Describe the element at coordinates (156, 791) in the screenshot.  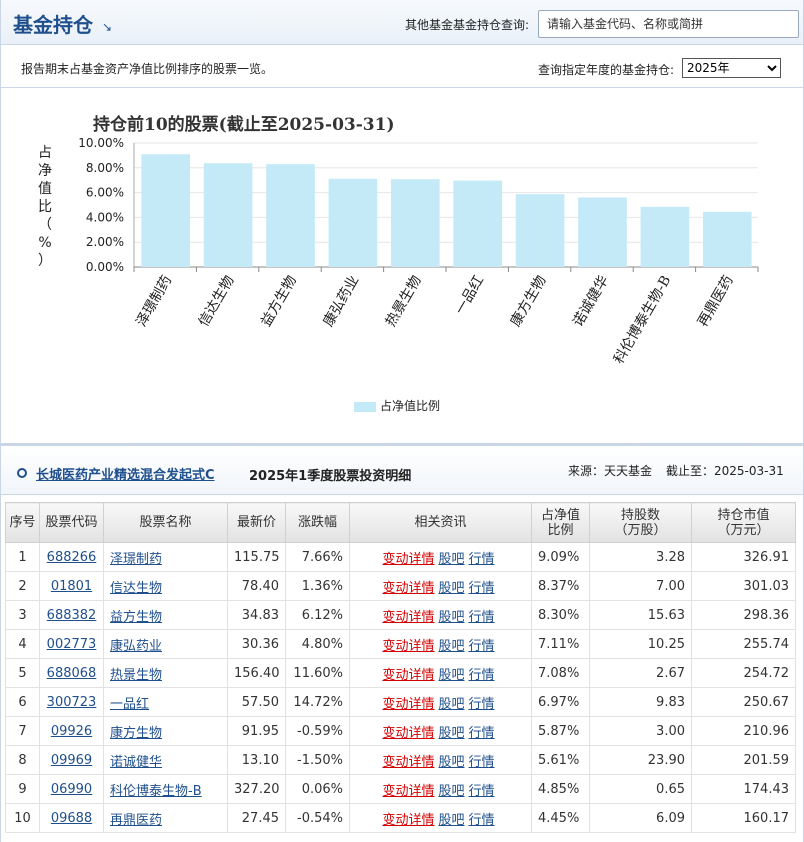
I see `stock-name-link: 科伦博泰生物-B` at that location.